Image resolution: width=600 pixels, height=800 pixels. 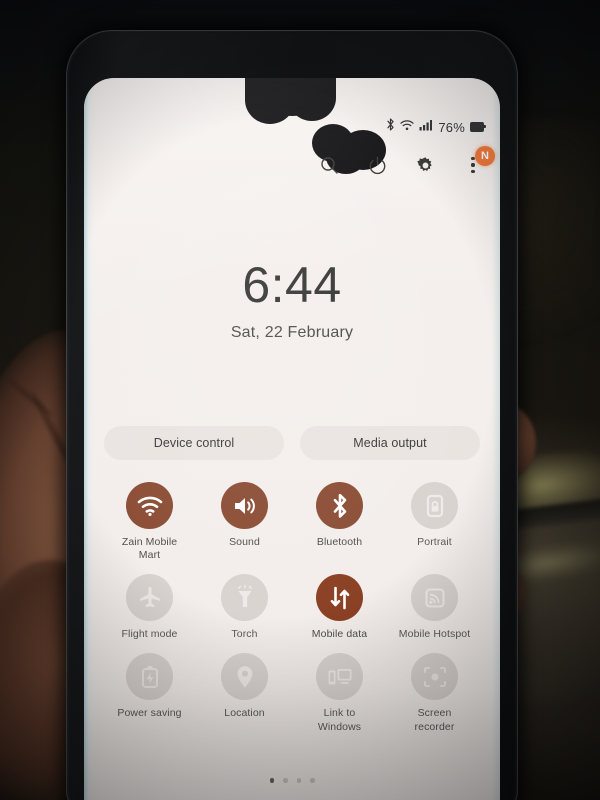 I want to click on device-control-button: Device control, so click(x=194, y=443).